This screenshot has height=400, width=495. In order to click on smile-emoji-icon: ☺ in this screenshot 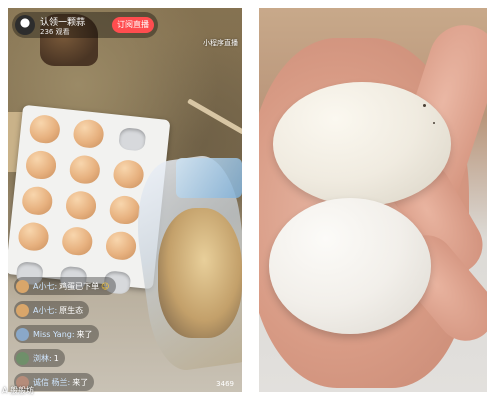, I will do `click(105, 286)`.